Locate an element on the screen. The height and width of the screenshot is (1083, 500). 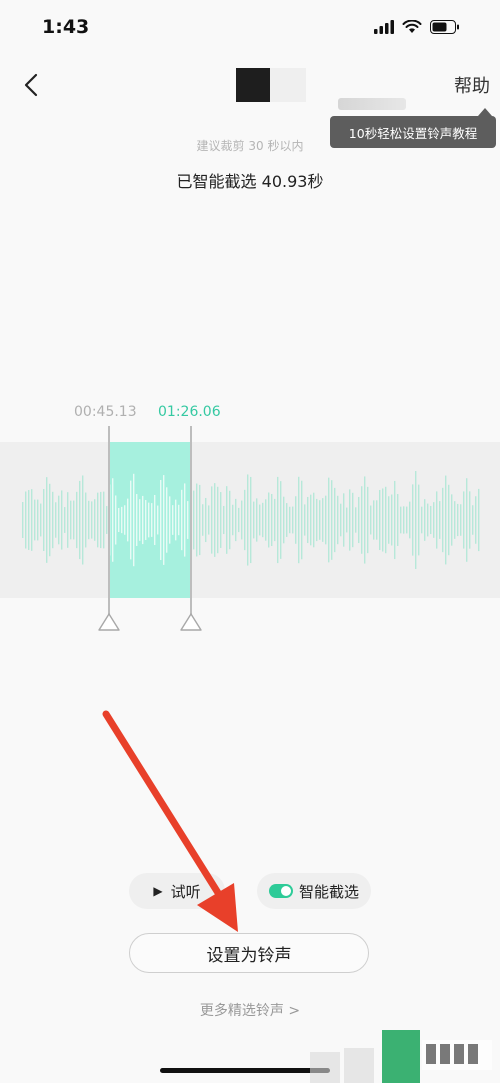
preview-button: ▶ 试听 is located at coordinates (177, 891).